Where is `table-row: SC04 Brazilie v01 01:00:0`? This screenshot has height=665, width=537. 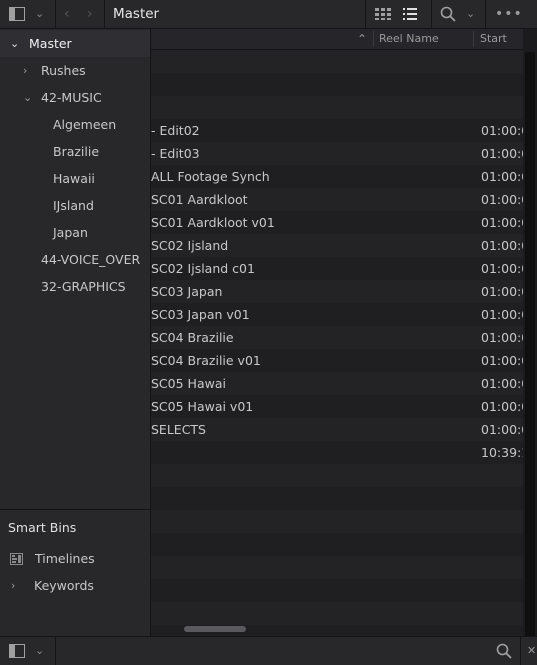 table-row: SC04 Brazilie v01 01:00:0 is located at coordinates (337, 360).